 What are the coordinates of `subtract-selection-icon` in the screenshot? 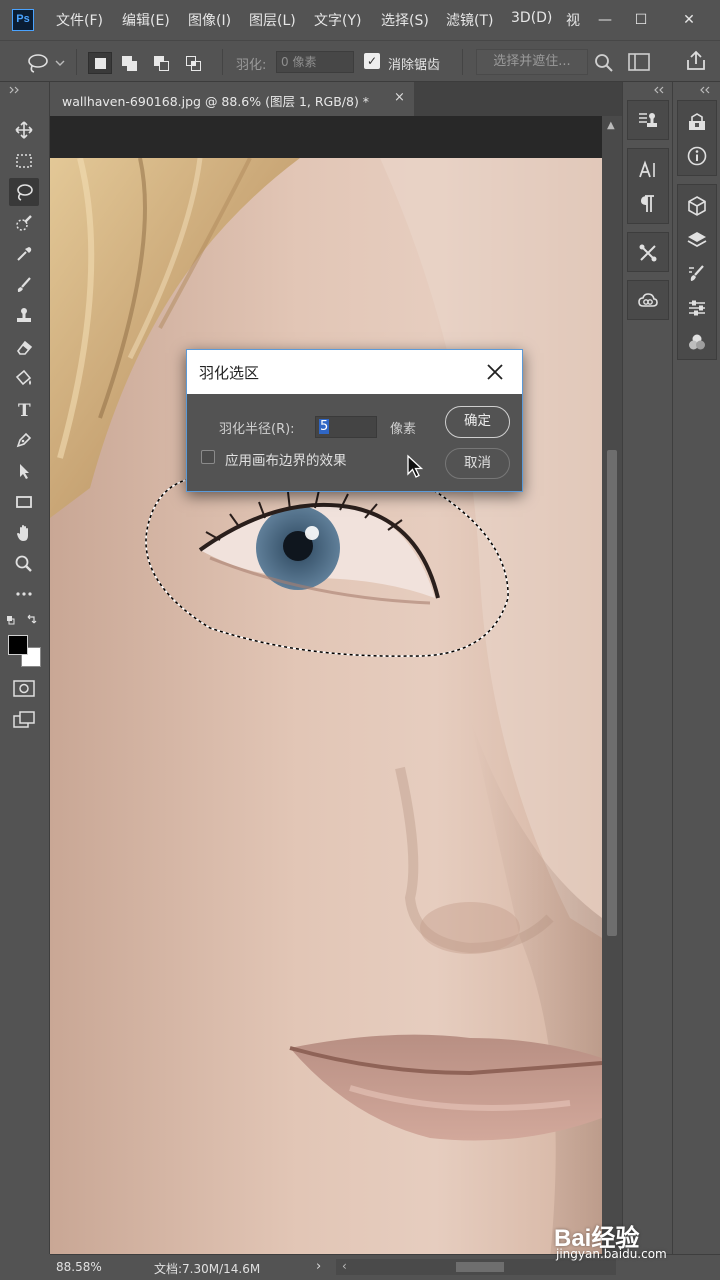 It's located at (162, 63).